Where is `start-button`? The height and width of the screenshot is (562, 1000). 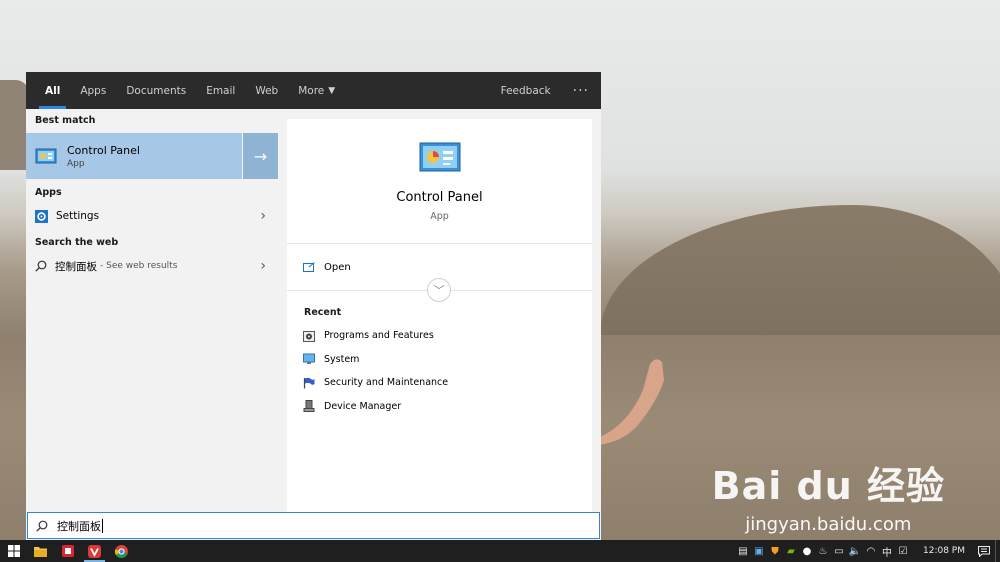
start-button is located at coordinates (13, 551).